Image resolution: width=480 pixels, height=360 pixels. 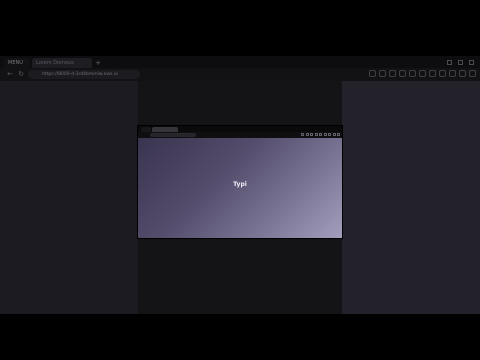 I want to click on foreground-browser-window: Typi, so click(x=240, y=182).